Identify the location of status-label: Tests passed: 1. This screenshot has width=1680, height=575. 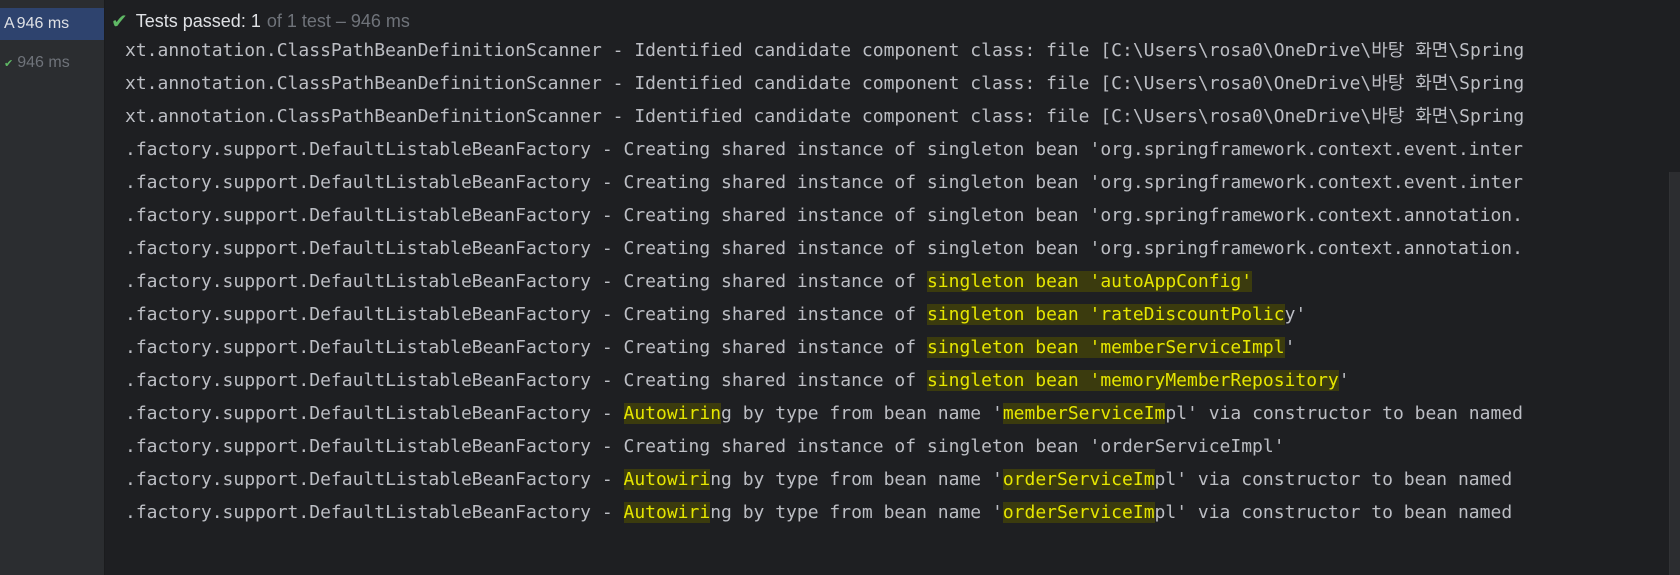
(198, 20).